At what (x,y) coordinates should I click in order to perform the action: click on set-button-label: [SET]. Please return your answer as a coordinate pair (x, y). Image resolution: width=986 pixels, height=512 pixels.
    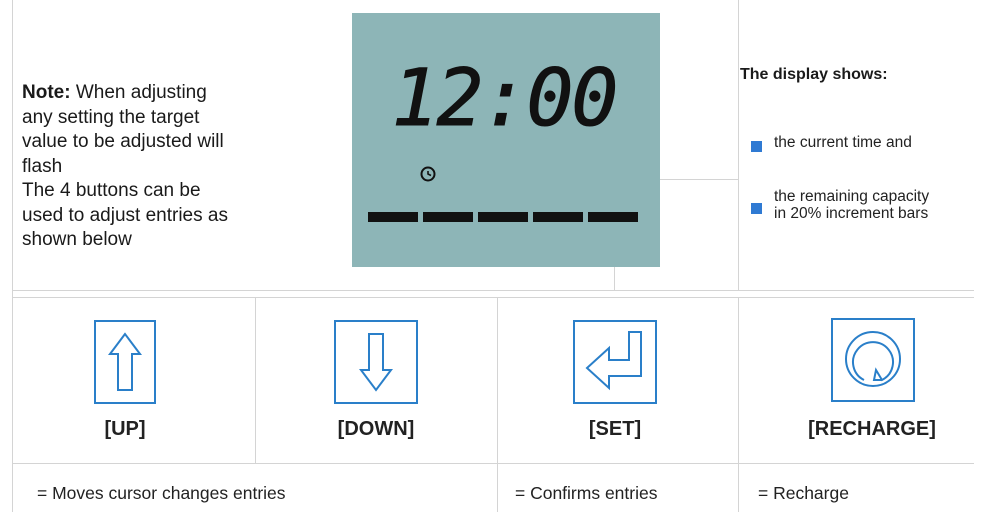
    Looking at the image, I should click on (615, 429).